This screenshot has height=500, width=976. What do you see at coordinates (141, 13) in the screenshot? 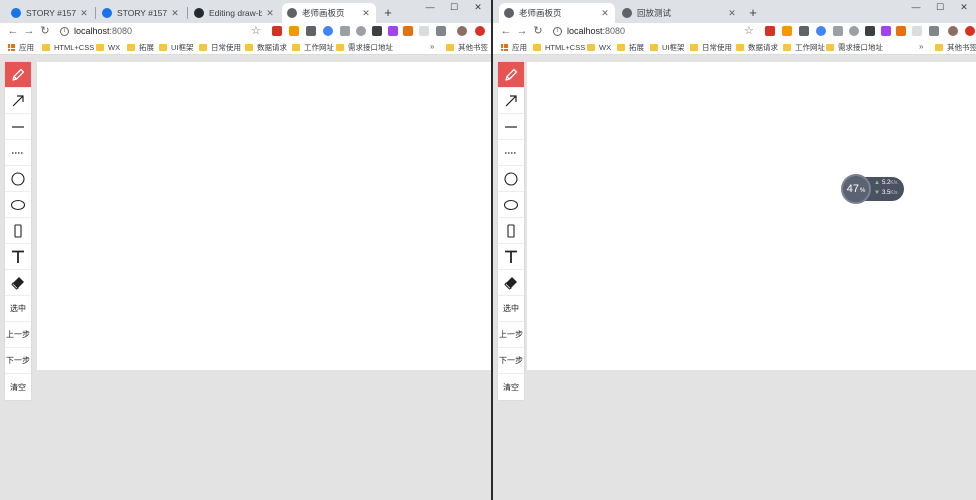
I see `tab-story-1579: STORY #1579 【TCS ✕` at bounding box center [141, 13].